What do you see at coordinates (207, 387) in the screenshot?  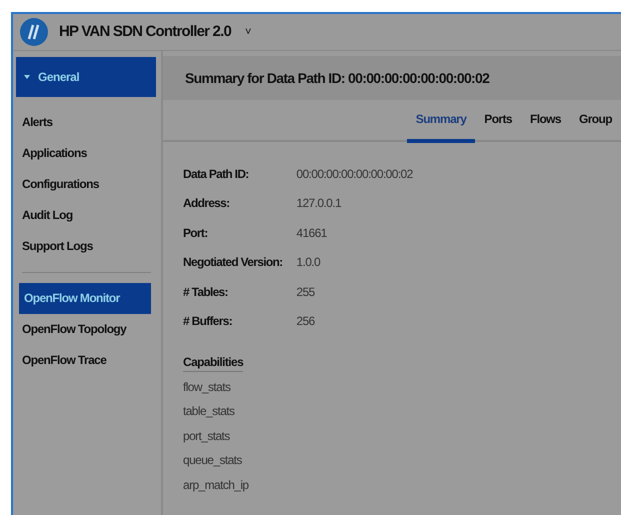 I see `capability-item: flow_stats` at bounding box center [207, 387].